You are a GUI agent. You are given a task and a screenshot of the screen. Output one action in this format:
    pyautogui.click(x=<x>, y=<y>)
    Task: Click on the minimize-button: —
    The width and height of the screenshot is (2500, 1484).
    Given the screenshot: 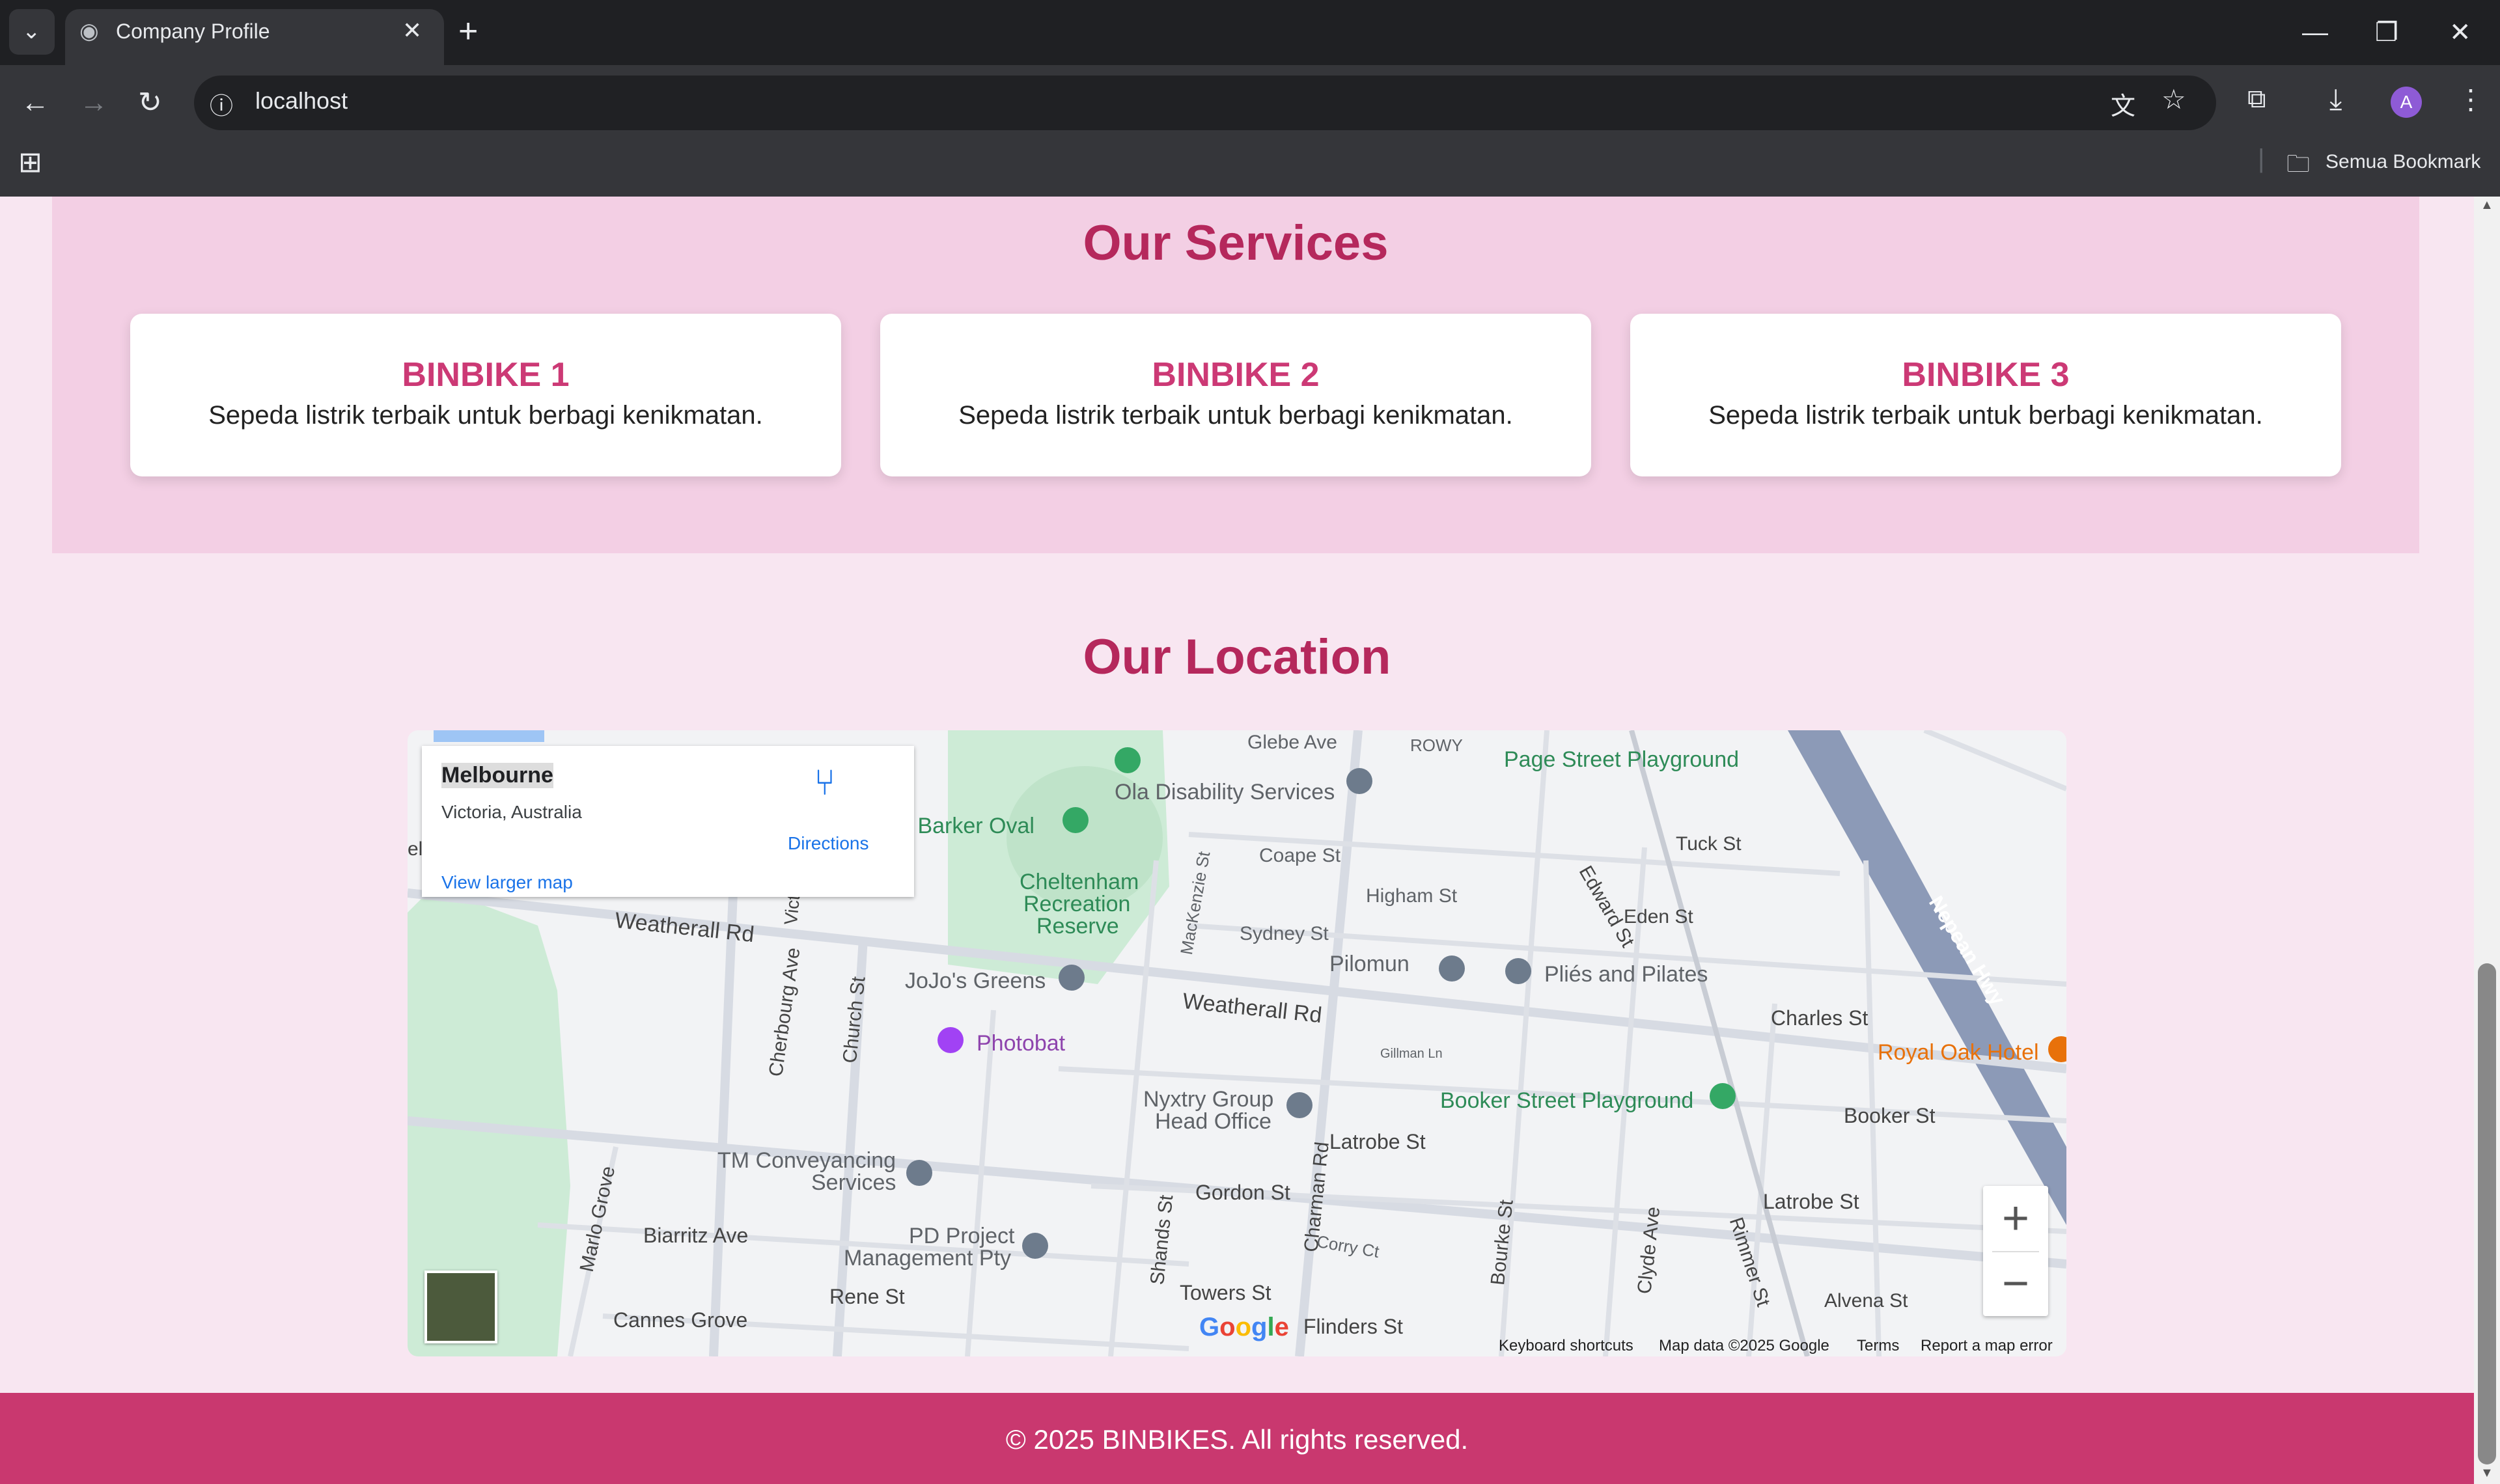 What is the action you would take?
    pyautogui.click(x=2315, y=32)
    